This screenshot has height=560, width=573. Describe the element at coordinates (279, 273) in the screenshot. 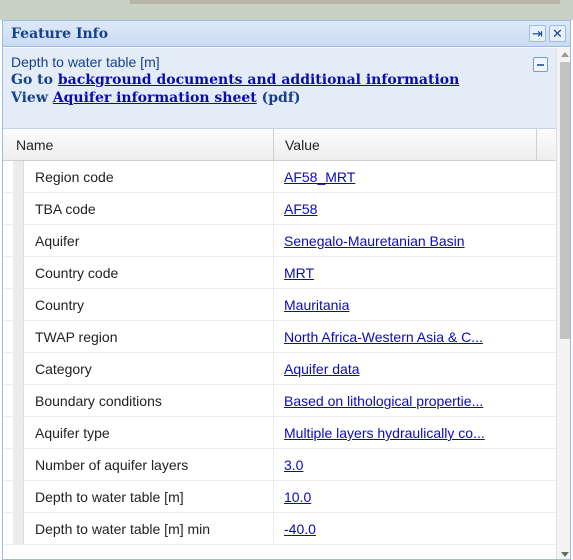

I see `table-row: Country code MRT` at that location.